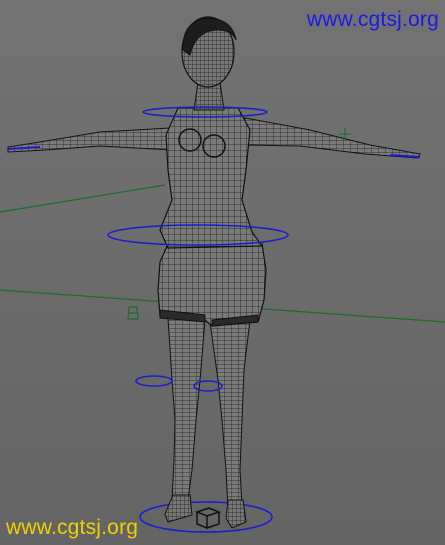 This screenshot has height=545, width=445. Describe the element at coordinates (178, 508) in the screenshot. I see `left-foot-mesh` at that location.